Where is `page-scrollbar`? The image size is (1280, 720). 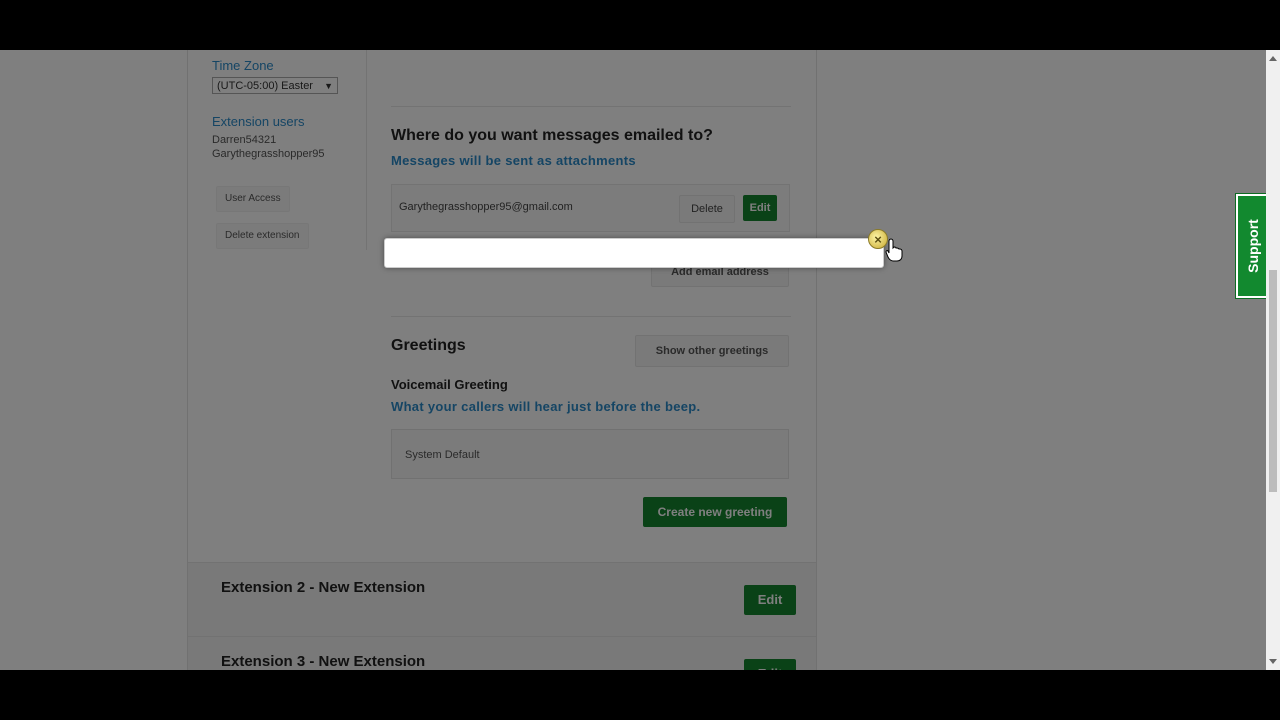
page-scrollbar is located at coordinates (1273, 360).